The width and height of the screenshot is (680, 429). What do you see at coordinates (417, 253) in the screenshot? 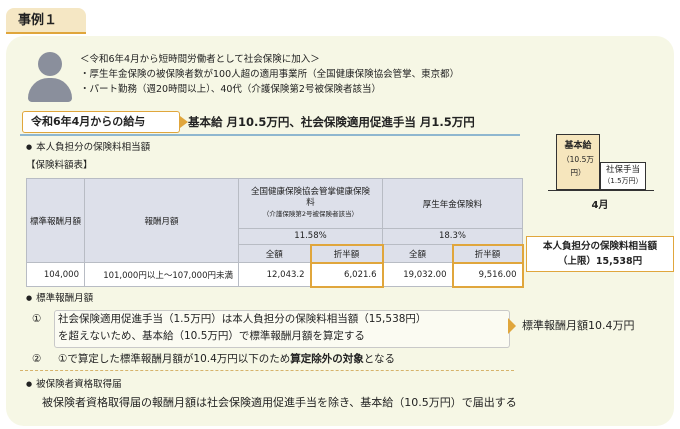
I see `pension-full-header: 全額` at bounding box center [417, 253].